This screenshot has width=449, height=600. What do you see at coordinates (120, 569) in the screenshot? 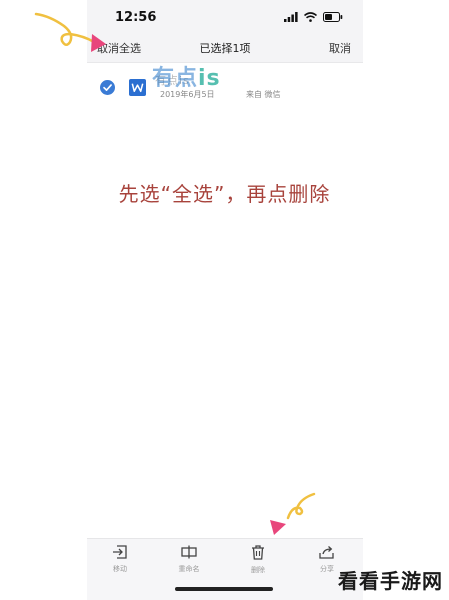
I see `move-label: 移动` at bounding box center [120, 569].